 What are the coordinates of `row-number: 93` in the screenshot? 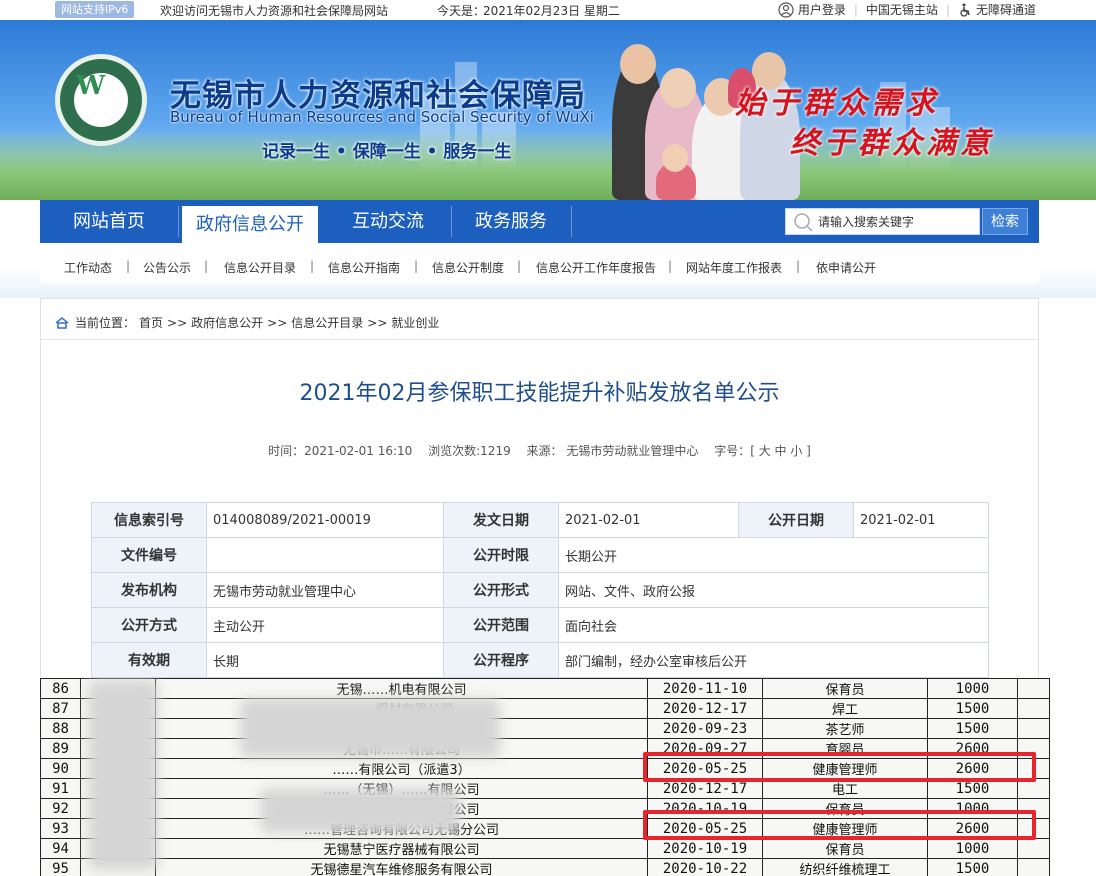 It's located at (60, 828).